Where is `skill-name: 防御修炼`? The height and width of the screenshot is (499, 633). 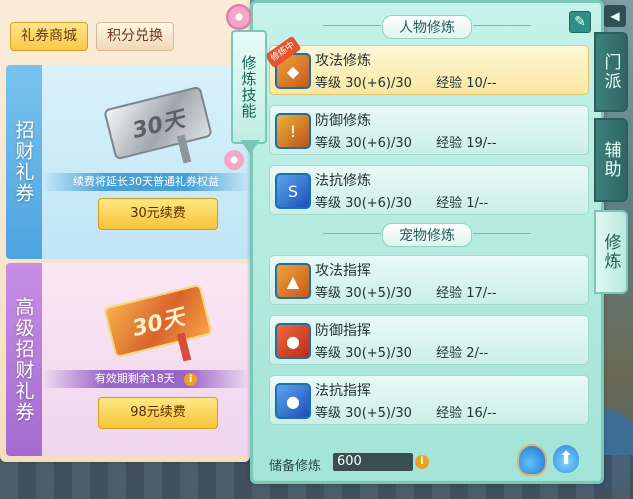
skill-name: 防御修炼 is located at coordinates (343, 121).